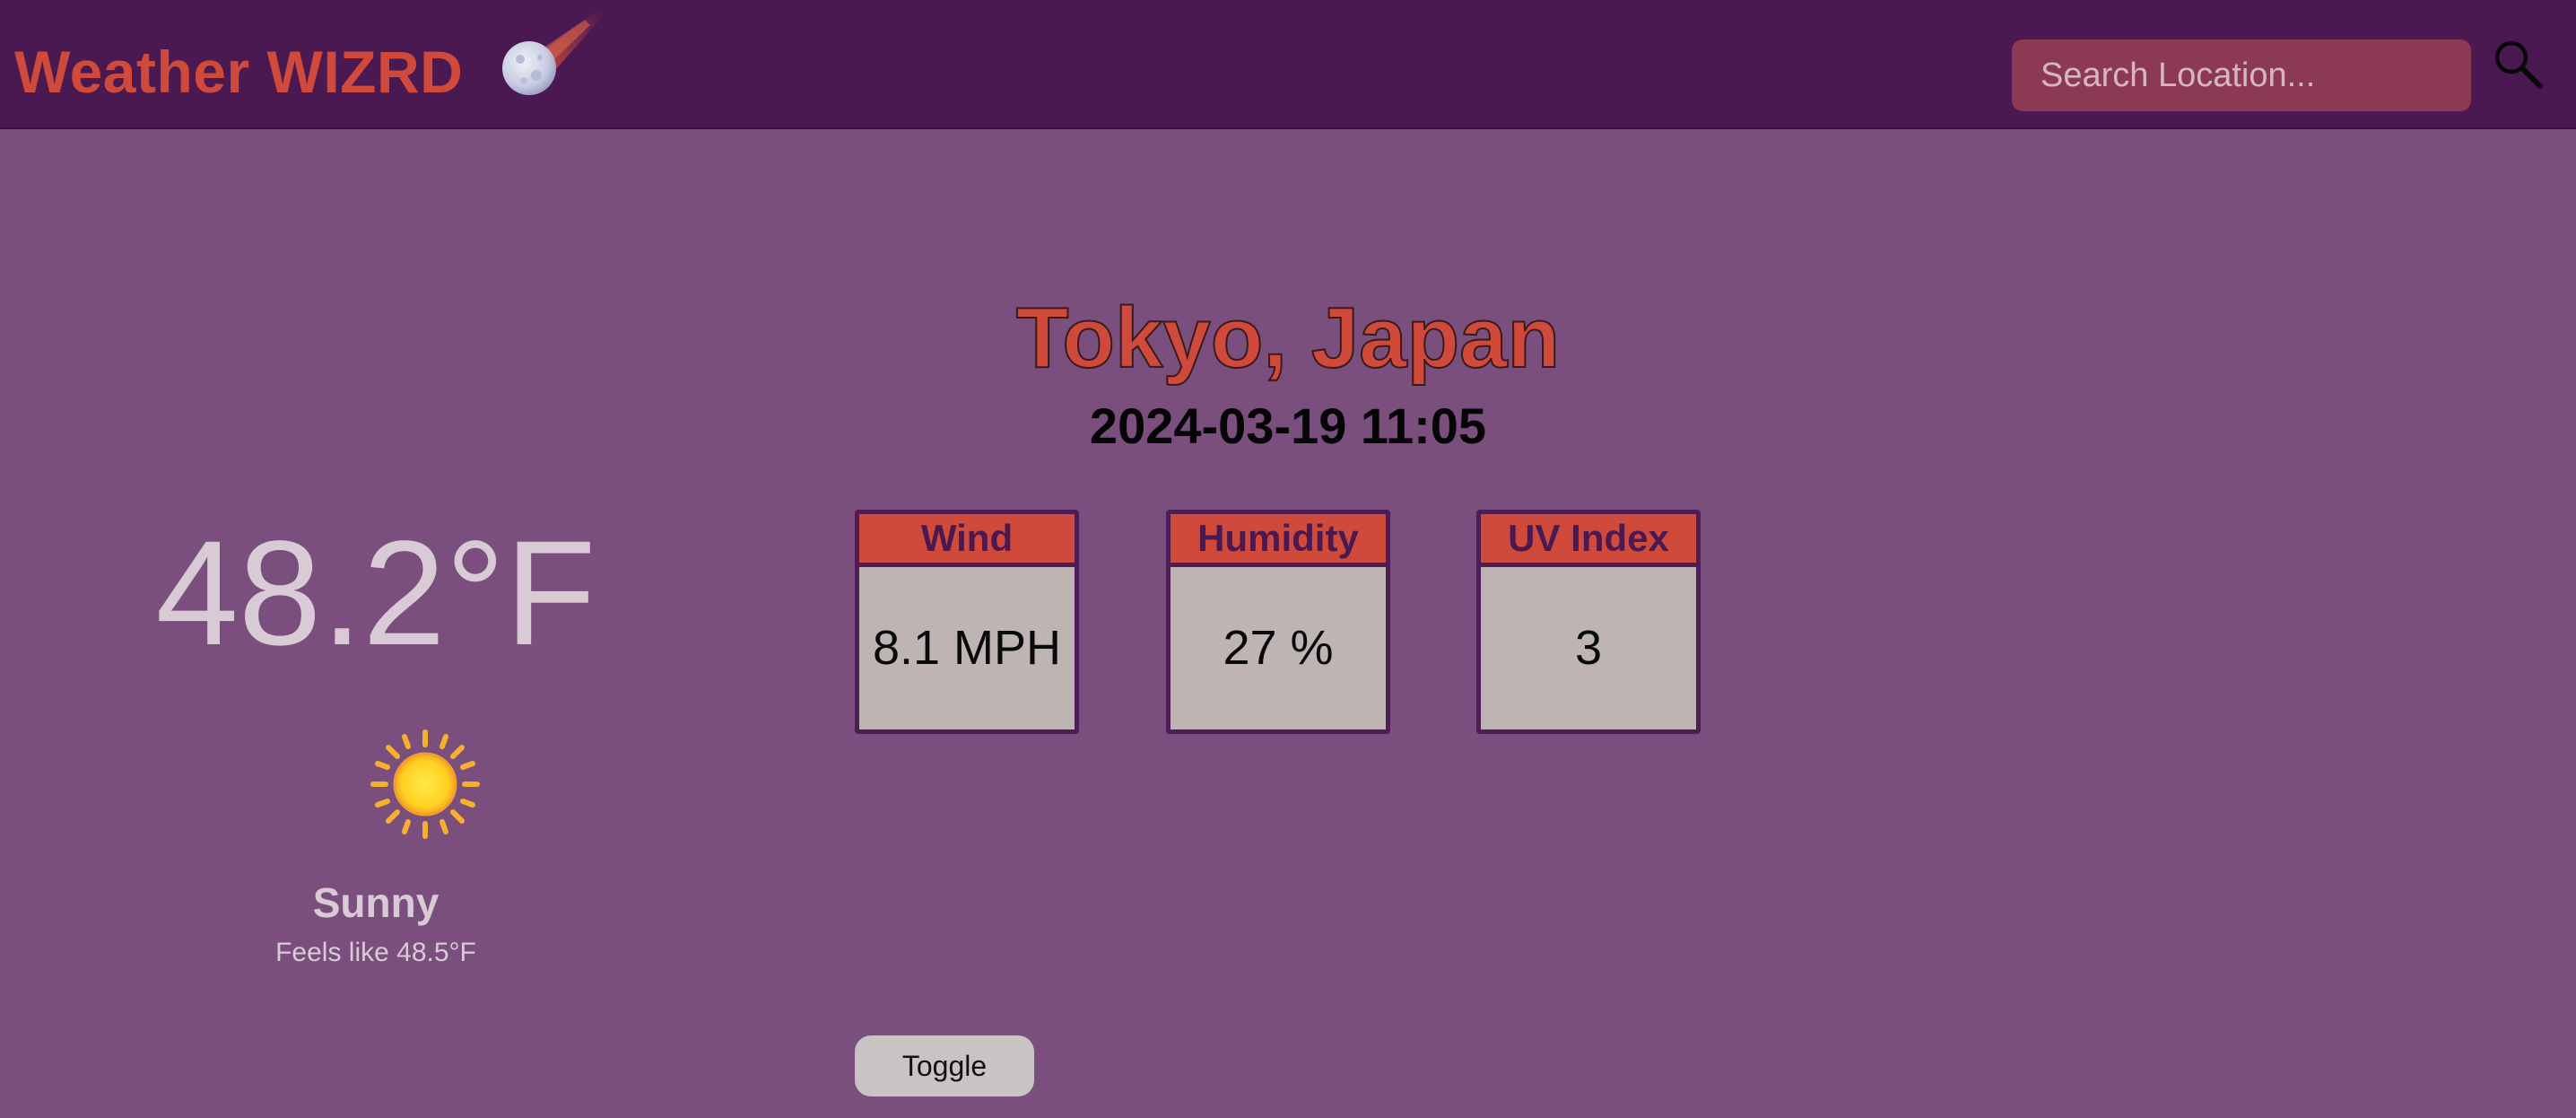  I want to click on search-button, so click(2519, 65).